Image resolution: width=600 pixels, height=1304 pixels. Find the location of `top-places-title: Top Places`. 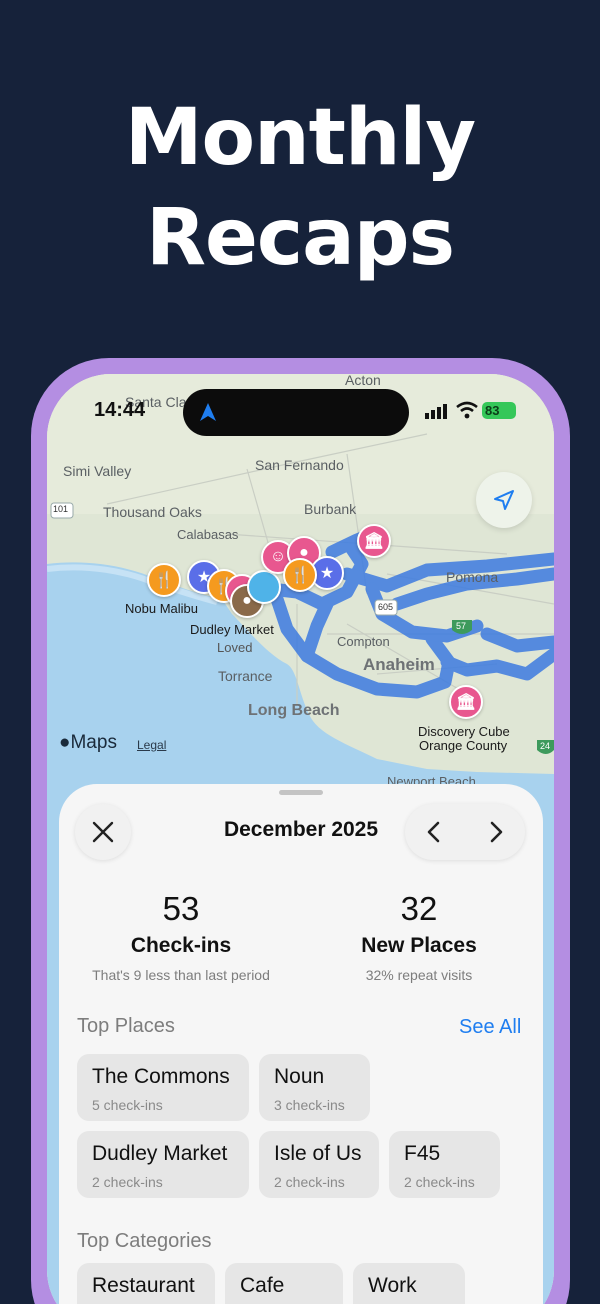

top-places-title: Top Places is located at coordinates (126, 1026).